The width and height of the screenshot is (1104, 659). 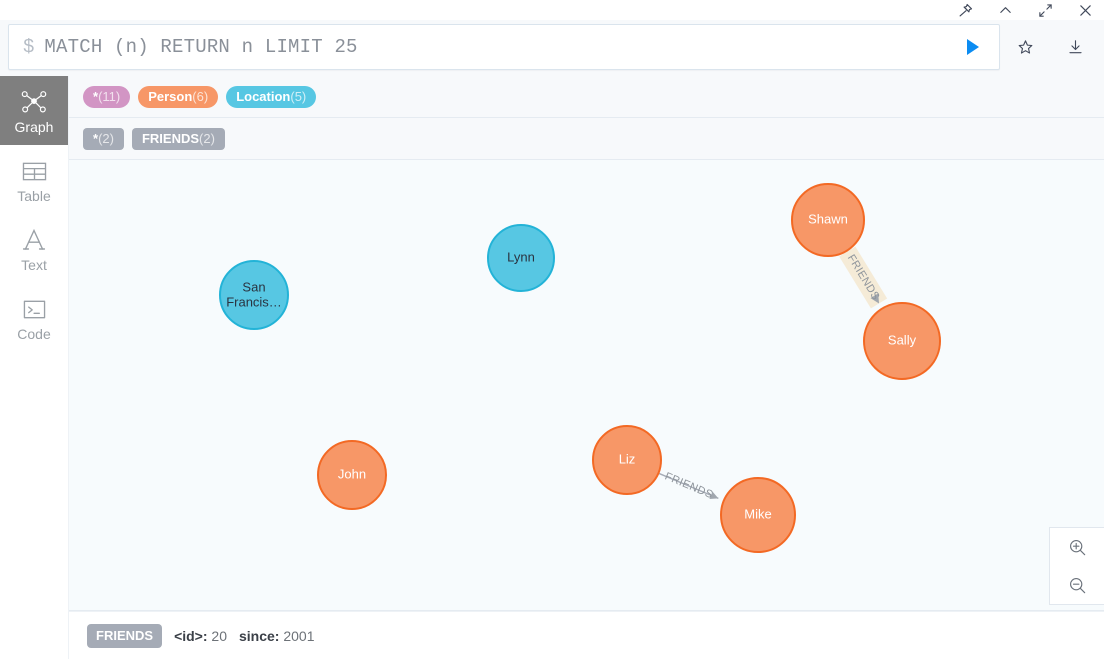 I want to click on download-icon, so click(x=1075, y=46).